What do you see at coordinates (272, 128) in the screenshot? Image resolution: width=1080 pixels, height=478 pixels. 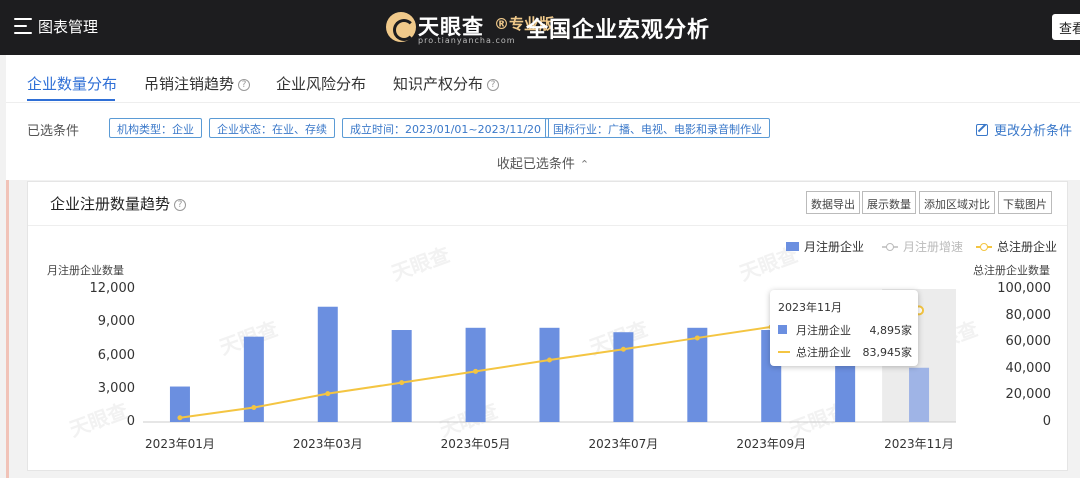 I see `condition-tag: 企业状态：在业、存续` at bounding box center [272, 128].